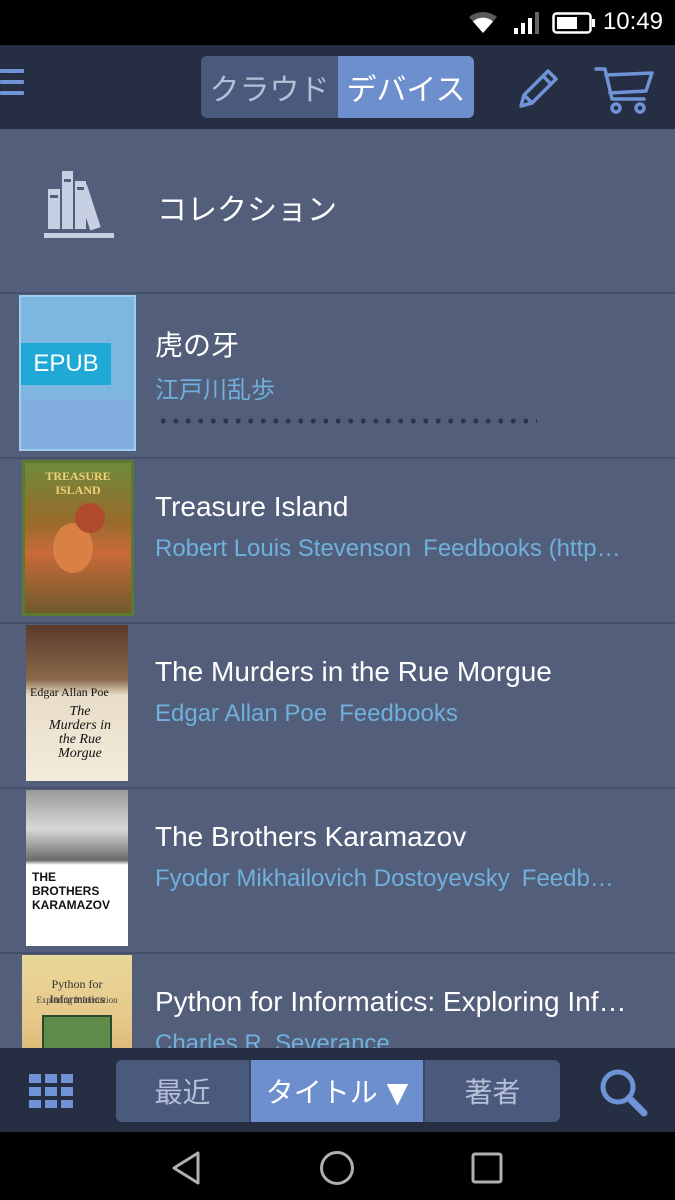 The height and width of the screenshot is (1200, 675). I want to click on cover-subtitle: Exploring Information, so click(77, 1000).